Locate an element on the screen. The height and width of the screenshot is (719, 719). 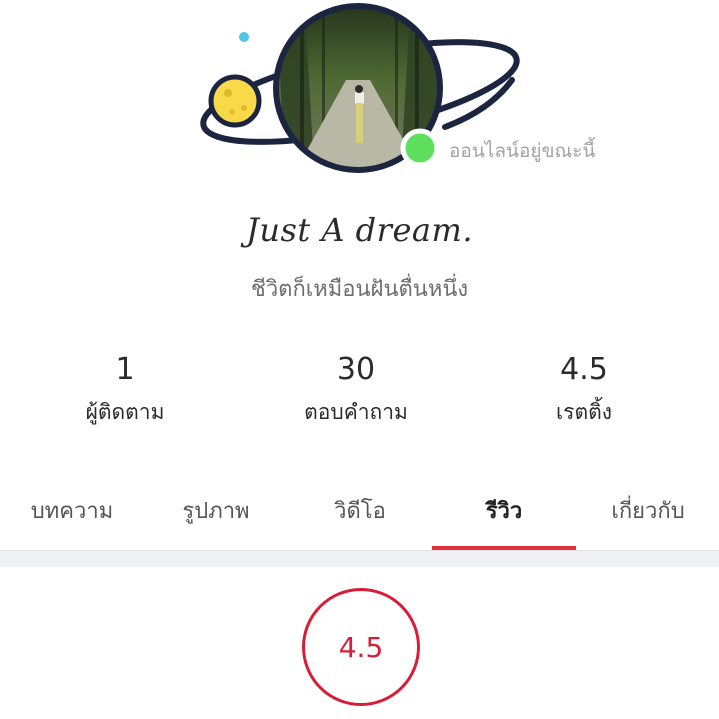
review-rating-badge: 4.5 is located at coordinates (361, 647).